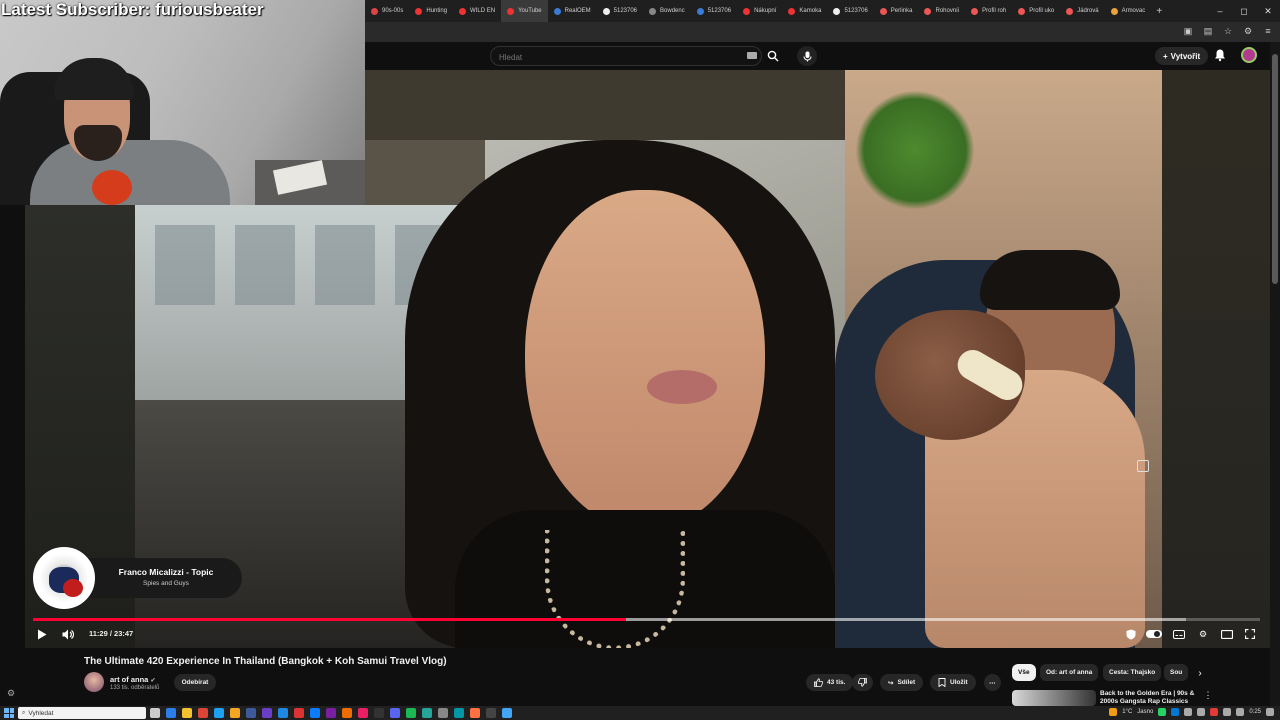  Describe the element at coordinates (807, 56) in the screenshot. I see `voice-search-button` at that location.